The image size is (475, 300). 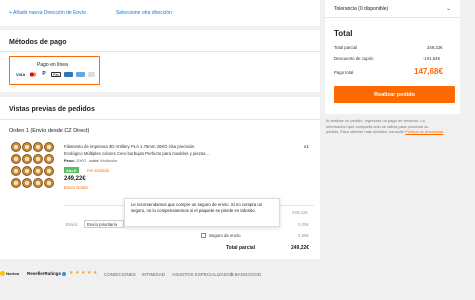 What do you see at coordinates (120, 274) in the screenshot?
I see `footer-link-terms: CONDICIONES` at bounding box center [120, 274].